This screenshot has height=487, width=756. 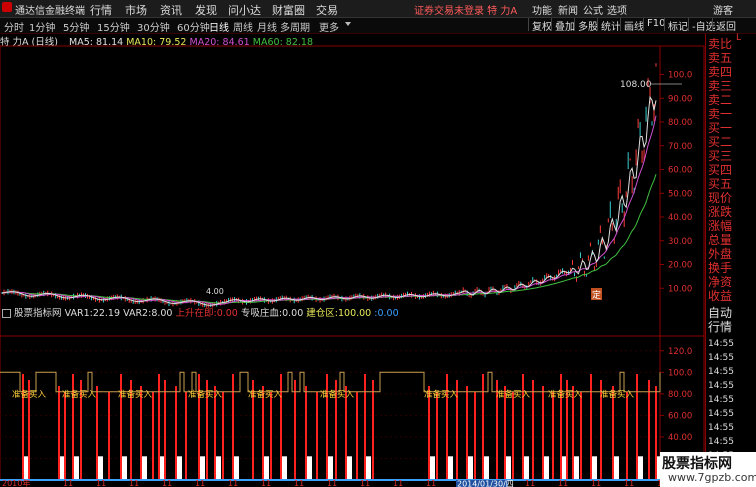 What do you see at coordinates (348, 24) in the screenshot?
I see `more-chevron-icon` at bounding box center [348, 24].